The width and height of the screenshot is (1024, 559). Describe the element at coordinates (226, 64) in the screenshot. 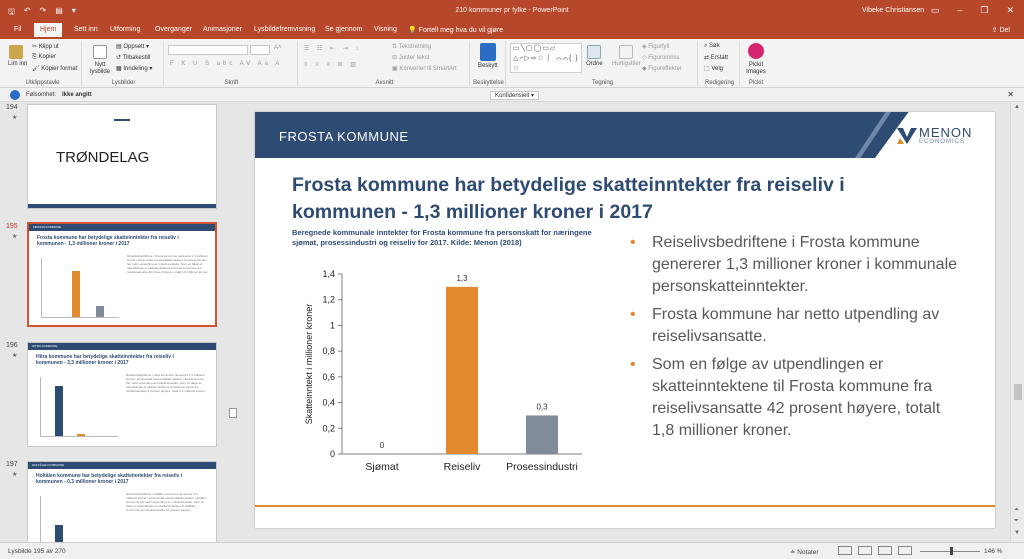

I see `font-format-buttons: F K U S abc AV Aa A` at that location.